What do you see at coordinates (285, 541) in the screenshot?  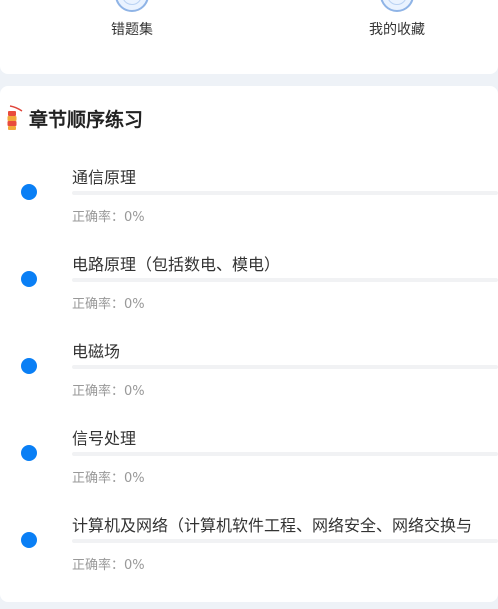 I see `chapter-progress-bar` at bounding box center [285, 541].